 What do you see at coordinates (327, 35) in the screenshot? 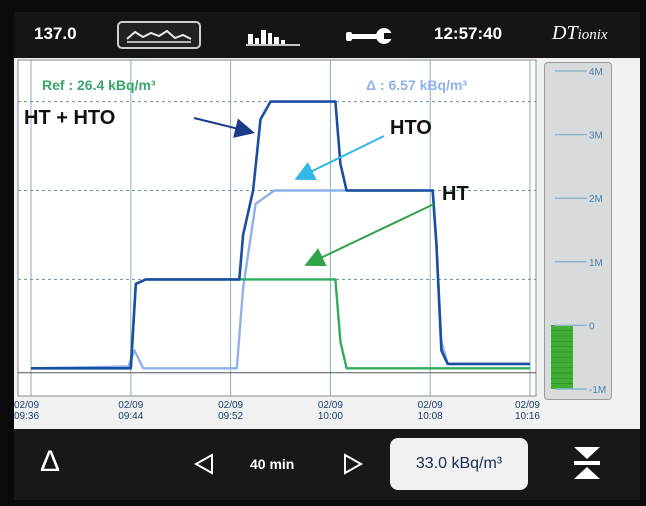
I see `top-bar: 137.0 12:57:40 DTionix` at bounding box center [327, 35].